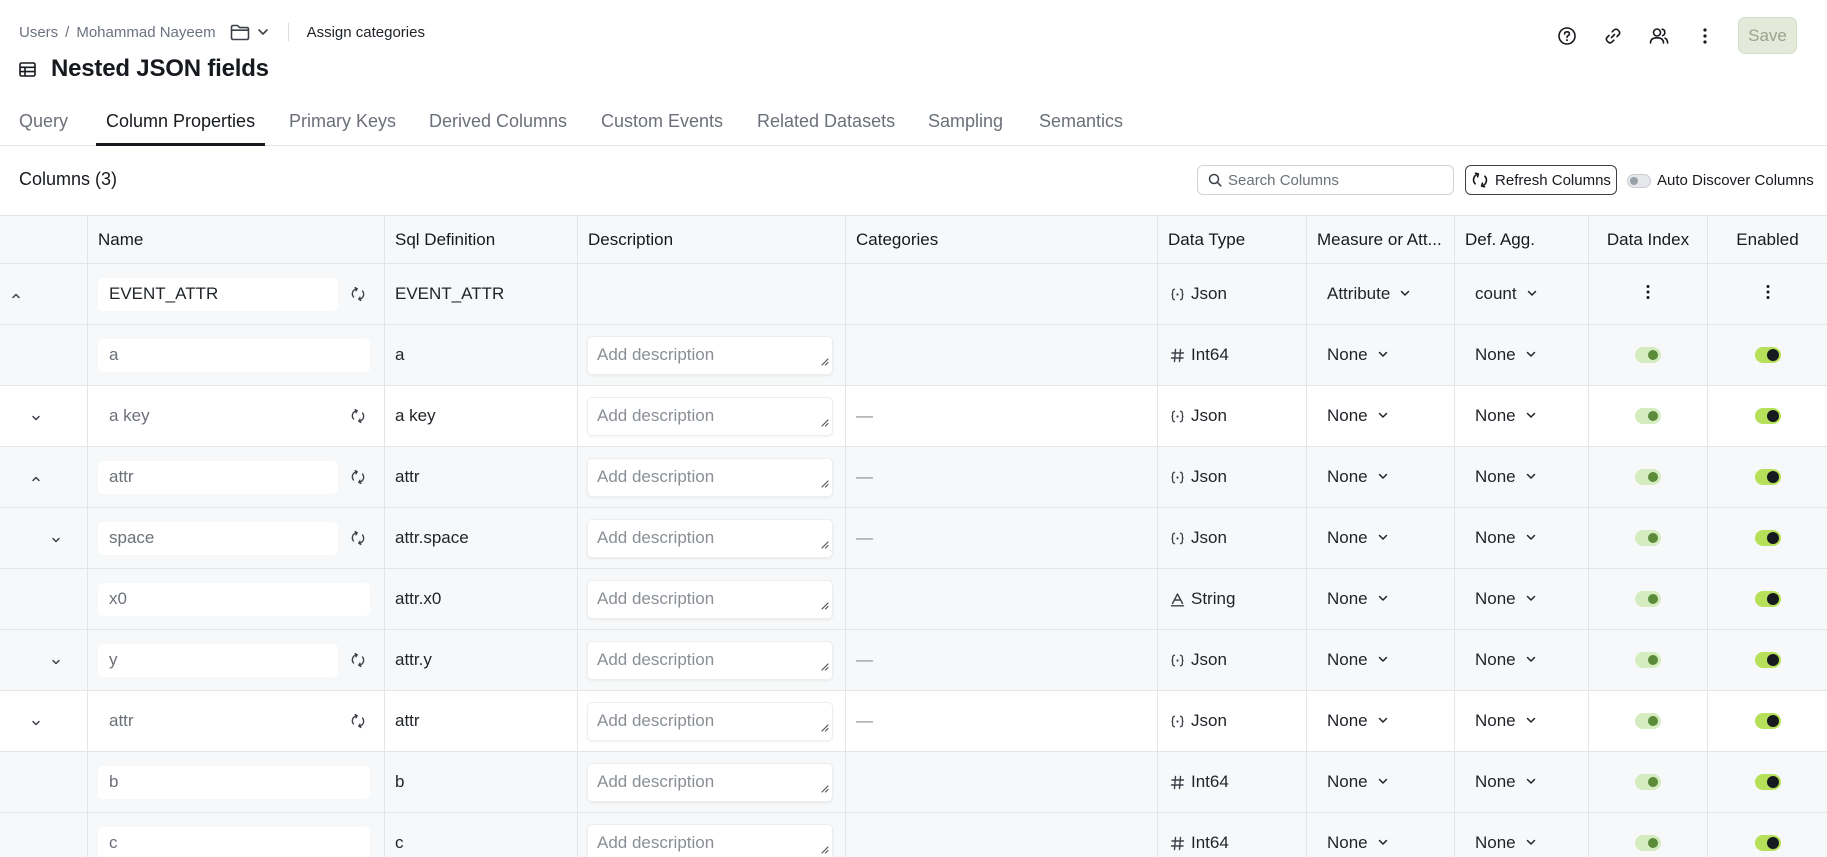 The height and width of the screenshot is (857, 1827). I want to click on help-button, so click(1567, 36).